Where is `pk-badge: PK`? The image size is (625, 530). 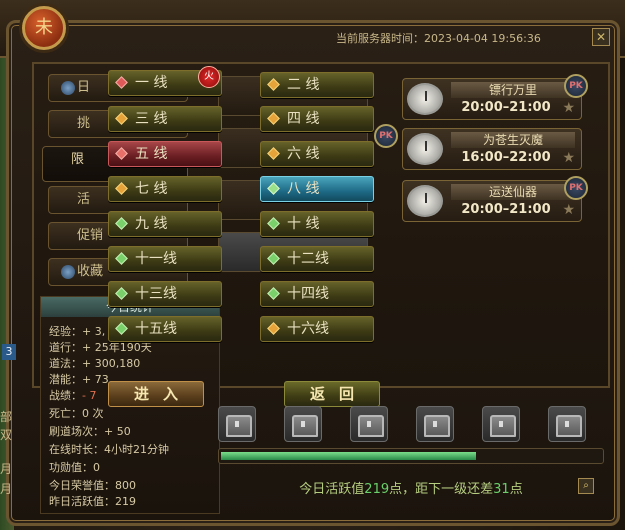 pk-badge: PK is located at coordinates (386, 136).